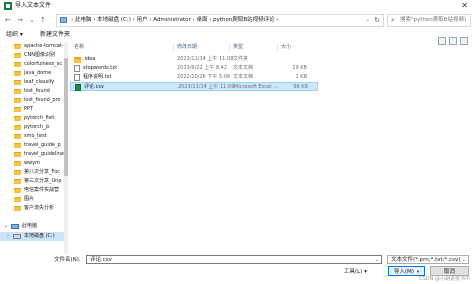 This screenshot has width=474, height=284. What do you see at coordinates (17, 236) in the screenshot?
I see `drive-icon` at bounding box center [17, 236].